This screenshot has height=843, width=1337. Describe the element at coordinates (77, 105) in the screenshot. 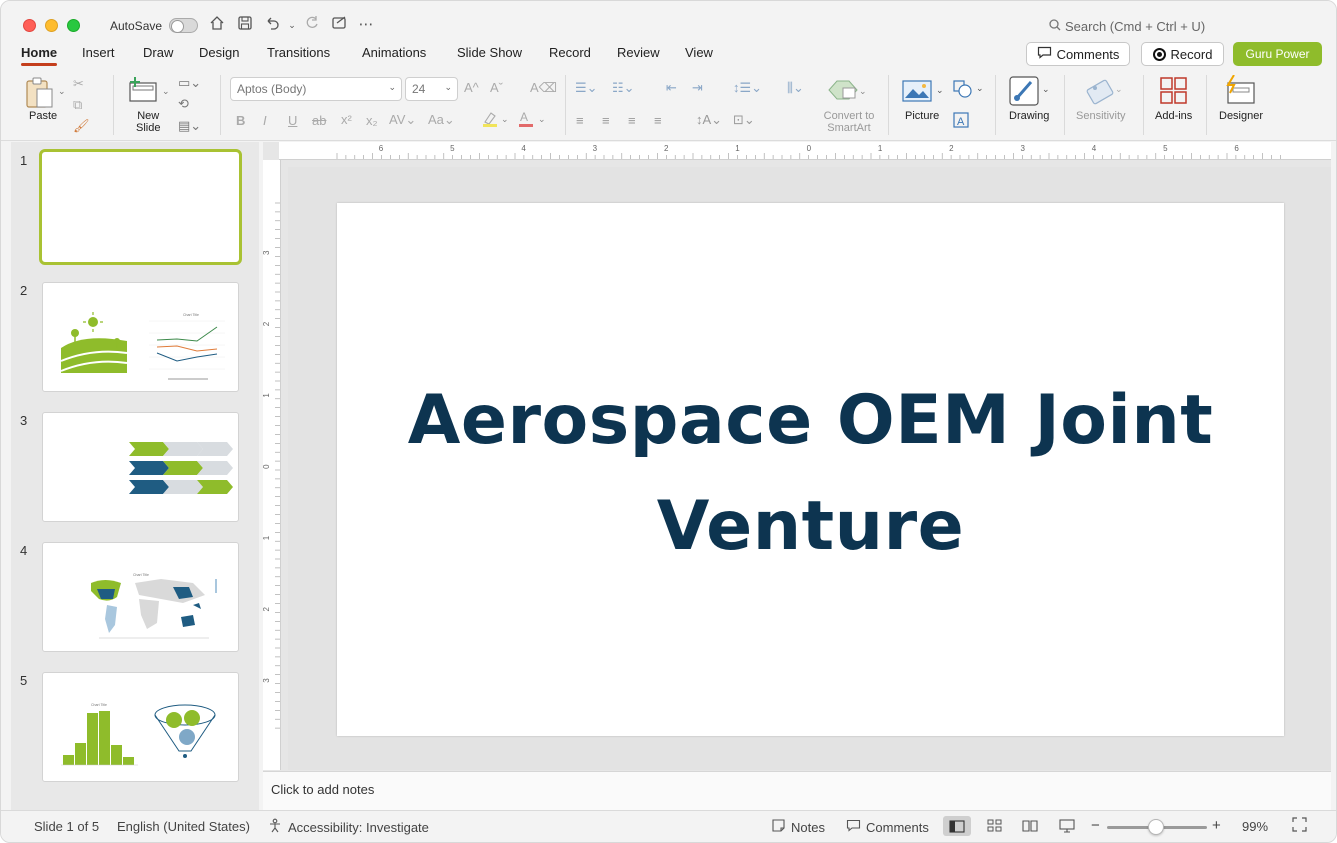

I see `copy-icon: ⧉` at that location.